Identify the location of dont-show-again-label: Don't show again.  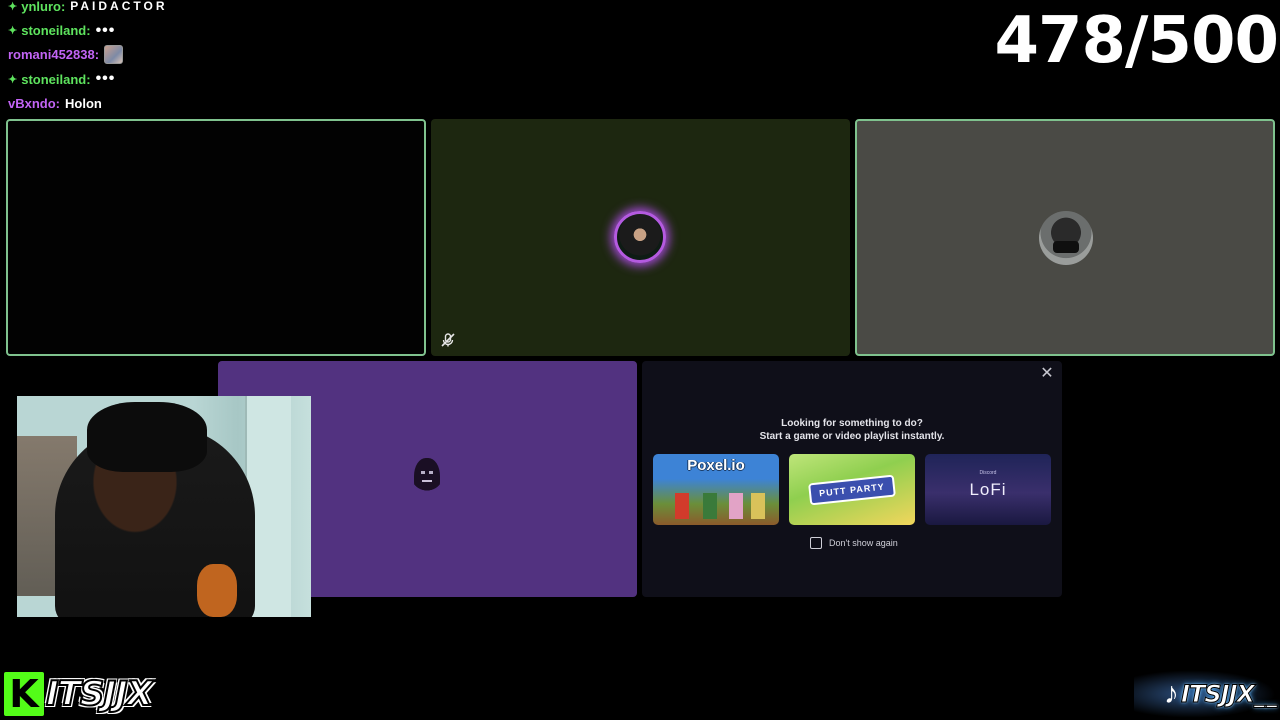
(863, 543).